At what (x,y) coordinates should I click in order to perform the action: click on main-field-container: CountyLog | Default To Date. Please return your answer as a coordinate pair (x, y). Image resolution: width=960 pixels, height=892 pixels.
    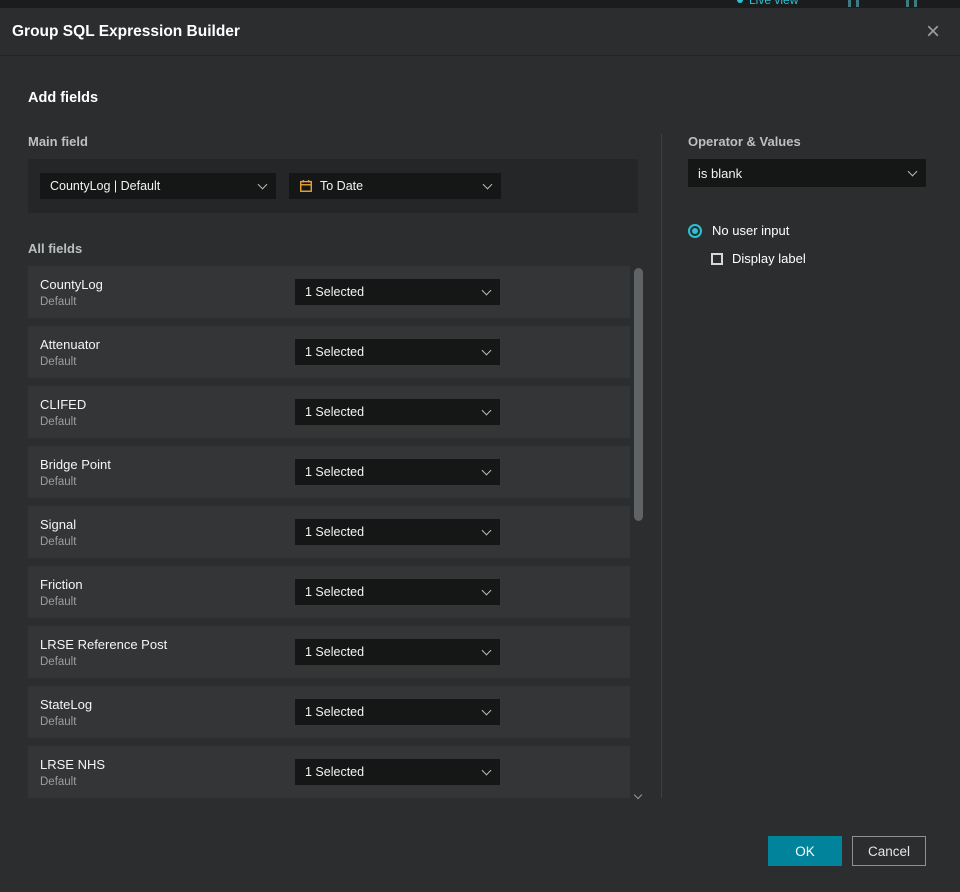
    Looking at the image, I should click on (333, 186).